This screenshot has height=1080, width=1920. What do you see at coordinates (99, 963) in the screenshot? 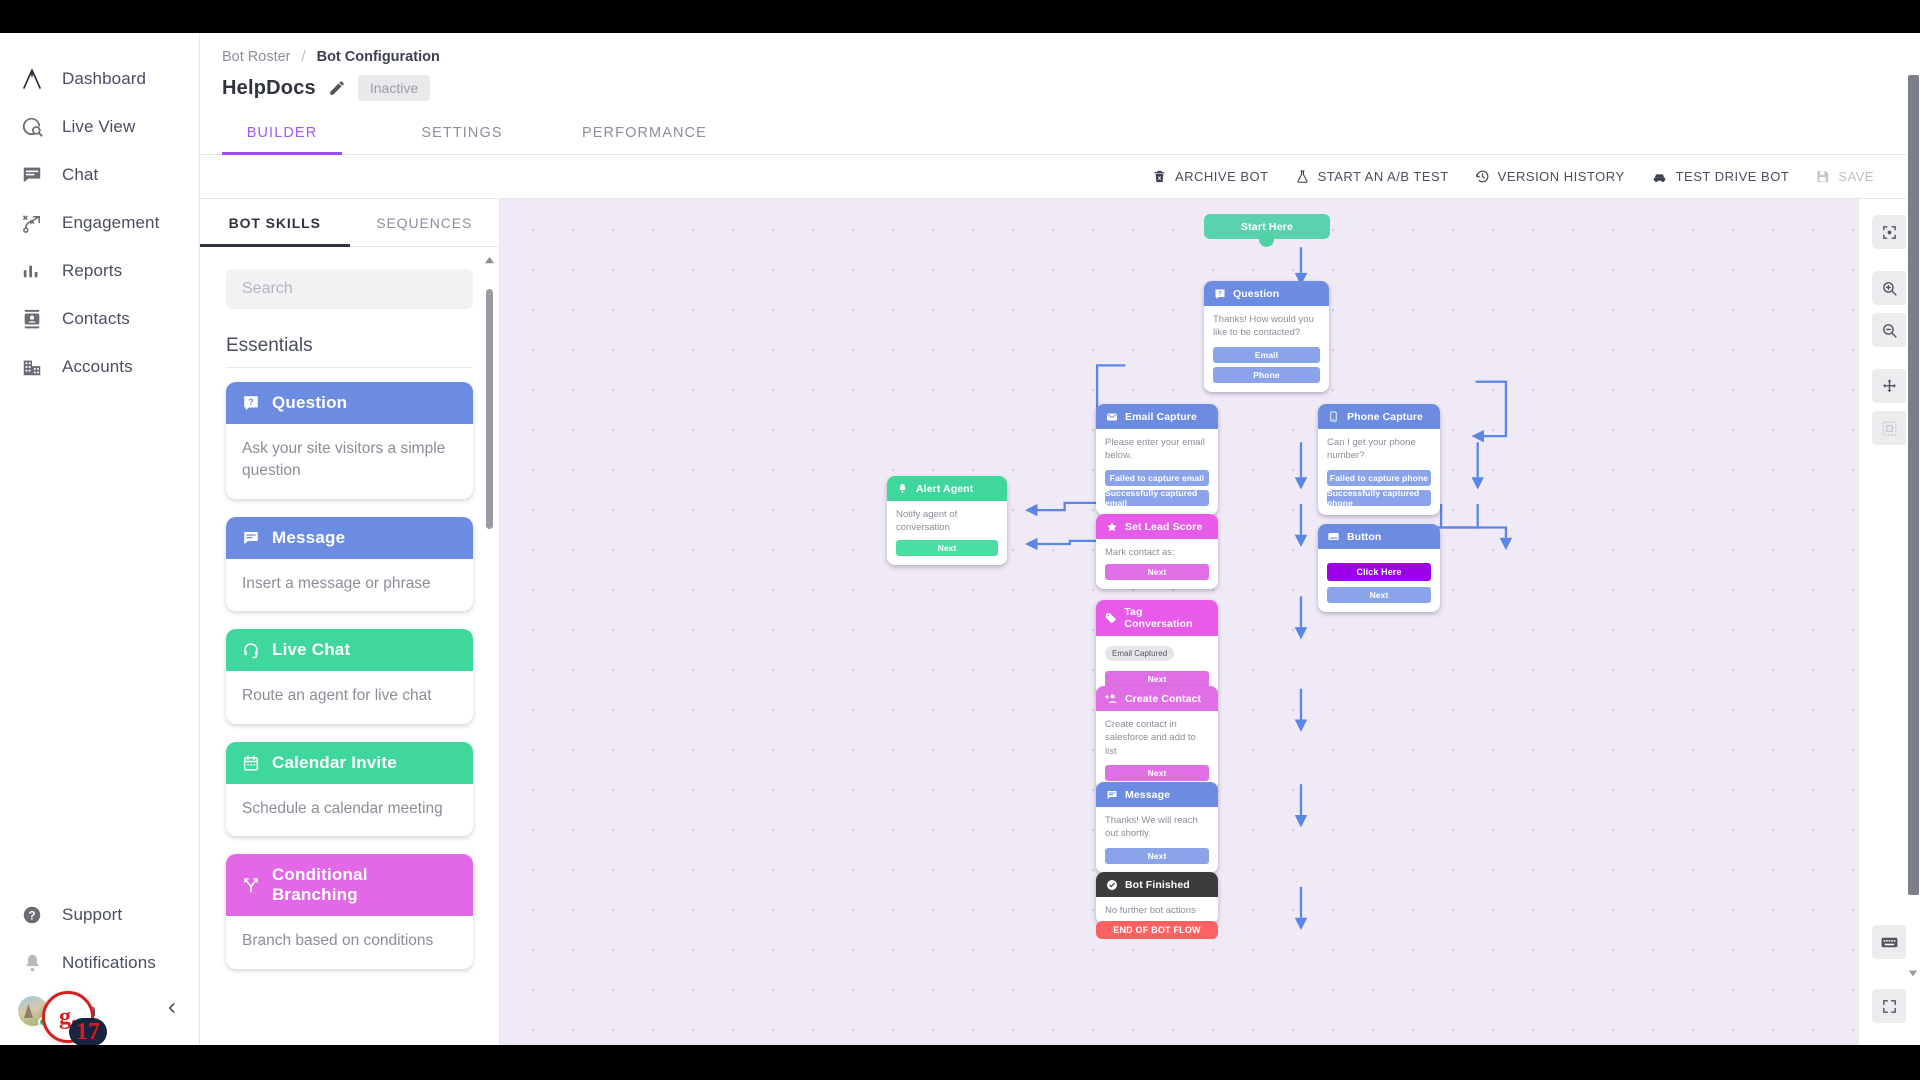
I see `sidebar-item-notifications: Notifications` at bounding box center [99, 963].